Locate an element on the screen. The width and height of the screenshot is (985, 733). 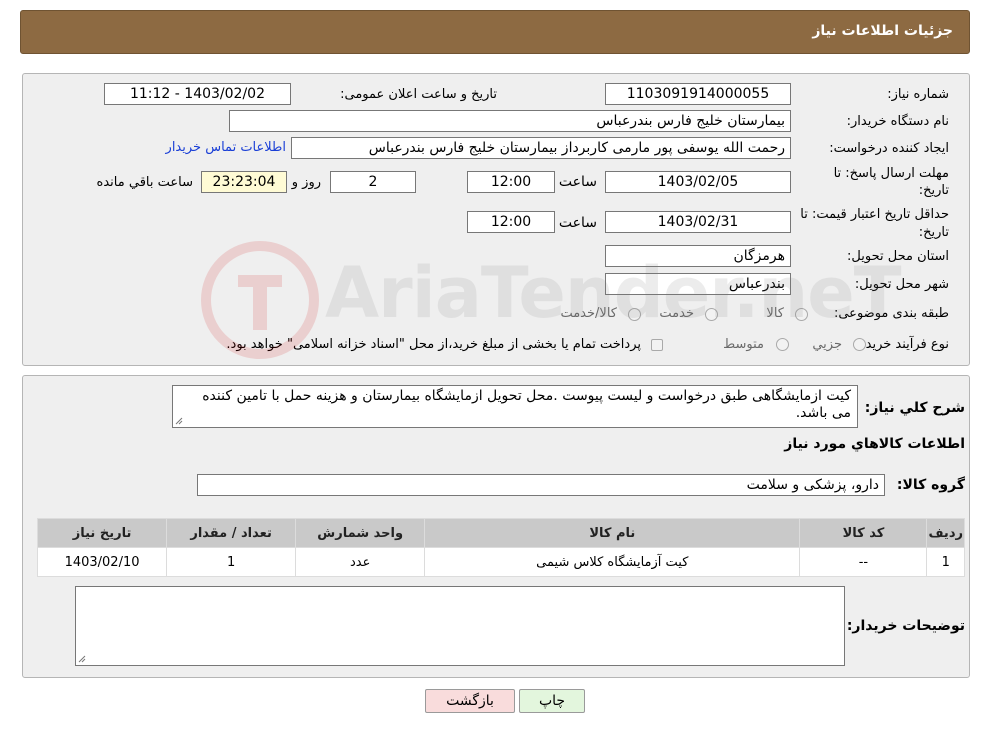
page-title: جزئیات اطلاعات نیاز is located at coordinates (882, 31).